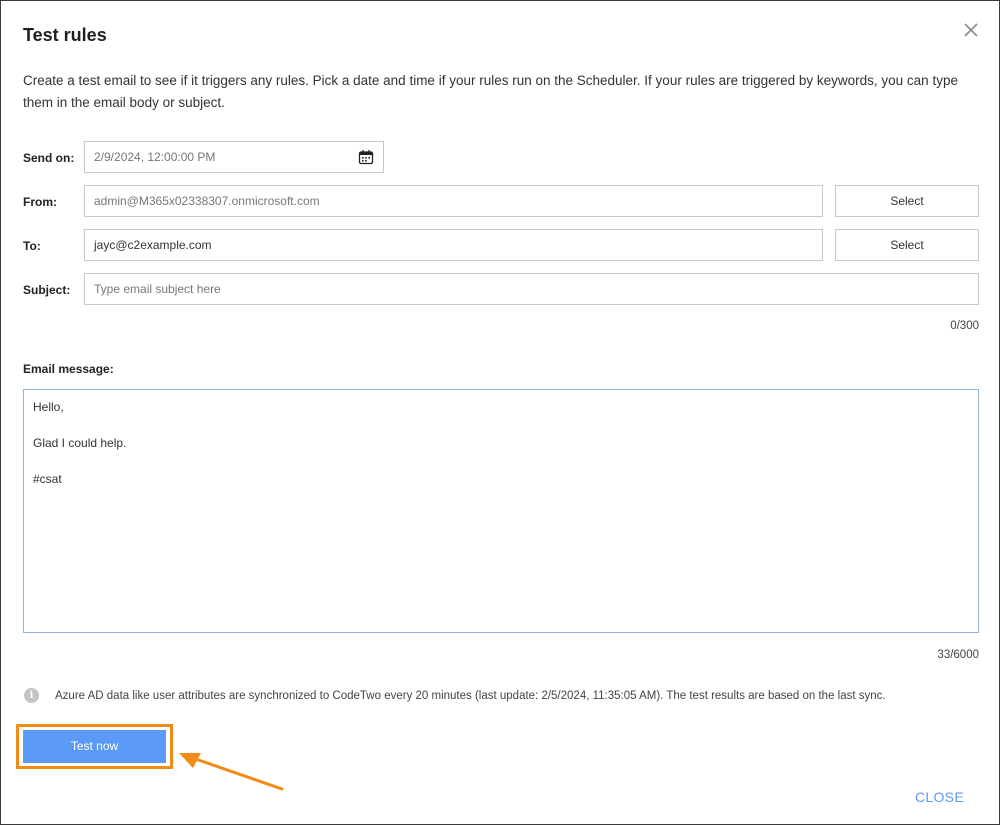 The height and width of the screenshot is (825, 1000). I want to click on to-field: jayc@c2example.com, so click(453, 245).